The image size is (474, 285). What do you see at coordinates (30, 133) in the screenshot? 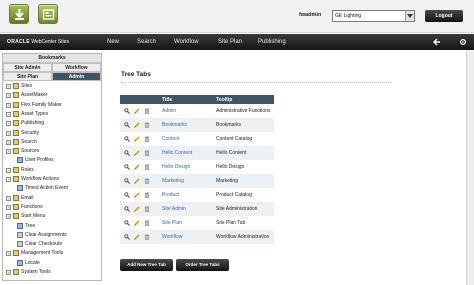
I see `tree-item-label: Security` at bounding box center [30, 133].